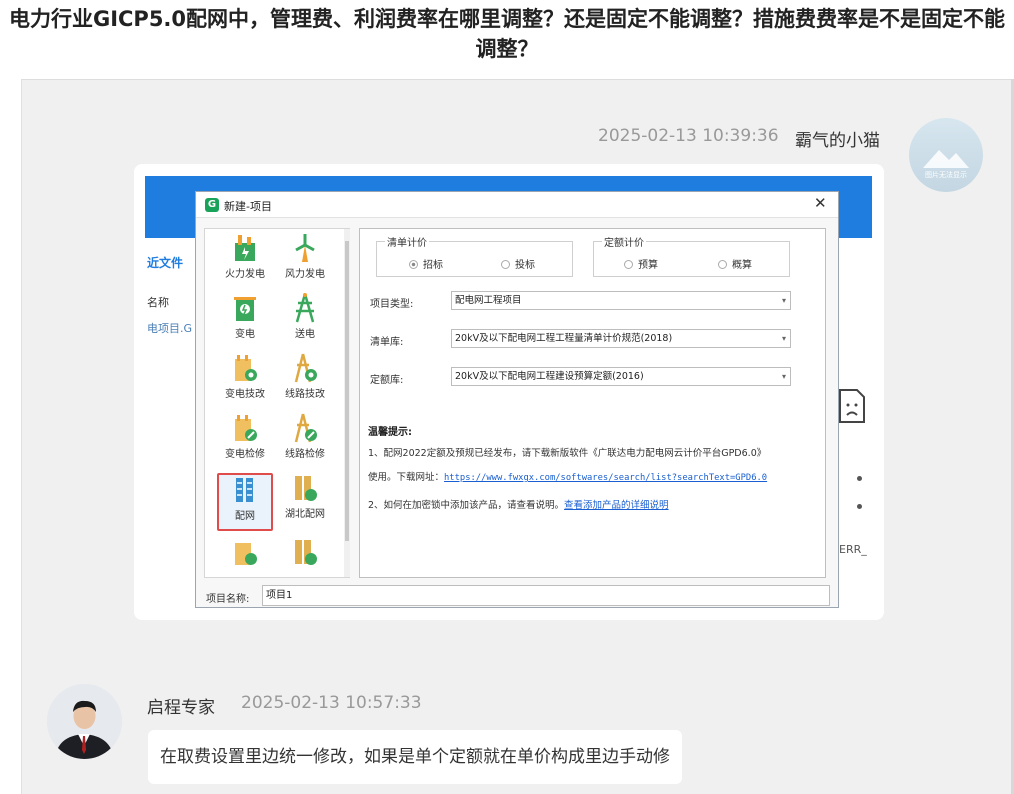 This screenshot has width=1014, height=794. Describe the element at coordinates (820, 203) in the screenshot. I see `close-icon: ✕` at that location.